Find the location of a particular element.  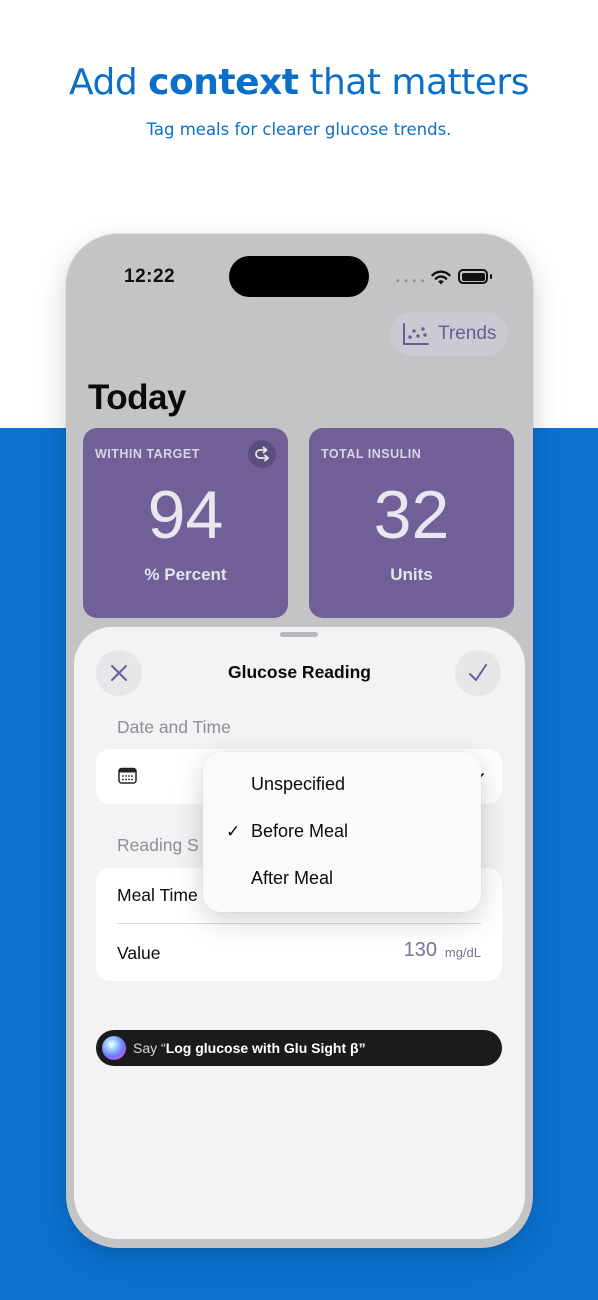

menu-item-unspecified: Unspecified is located at coordinates (298, 784).